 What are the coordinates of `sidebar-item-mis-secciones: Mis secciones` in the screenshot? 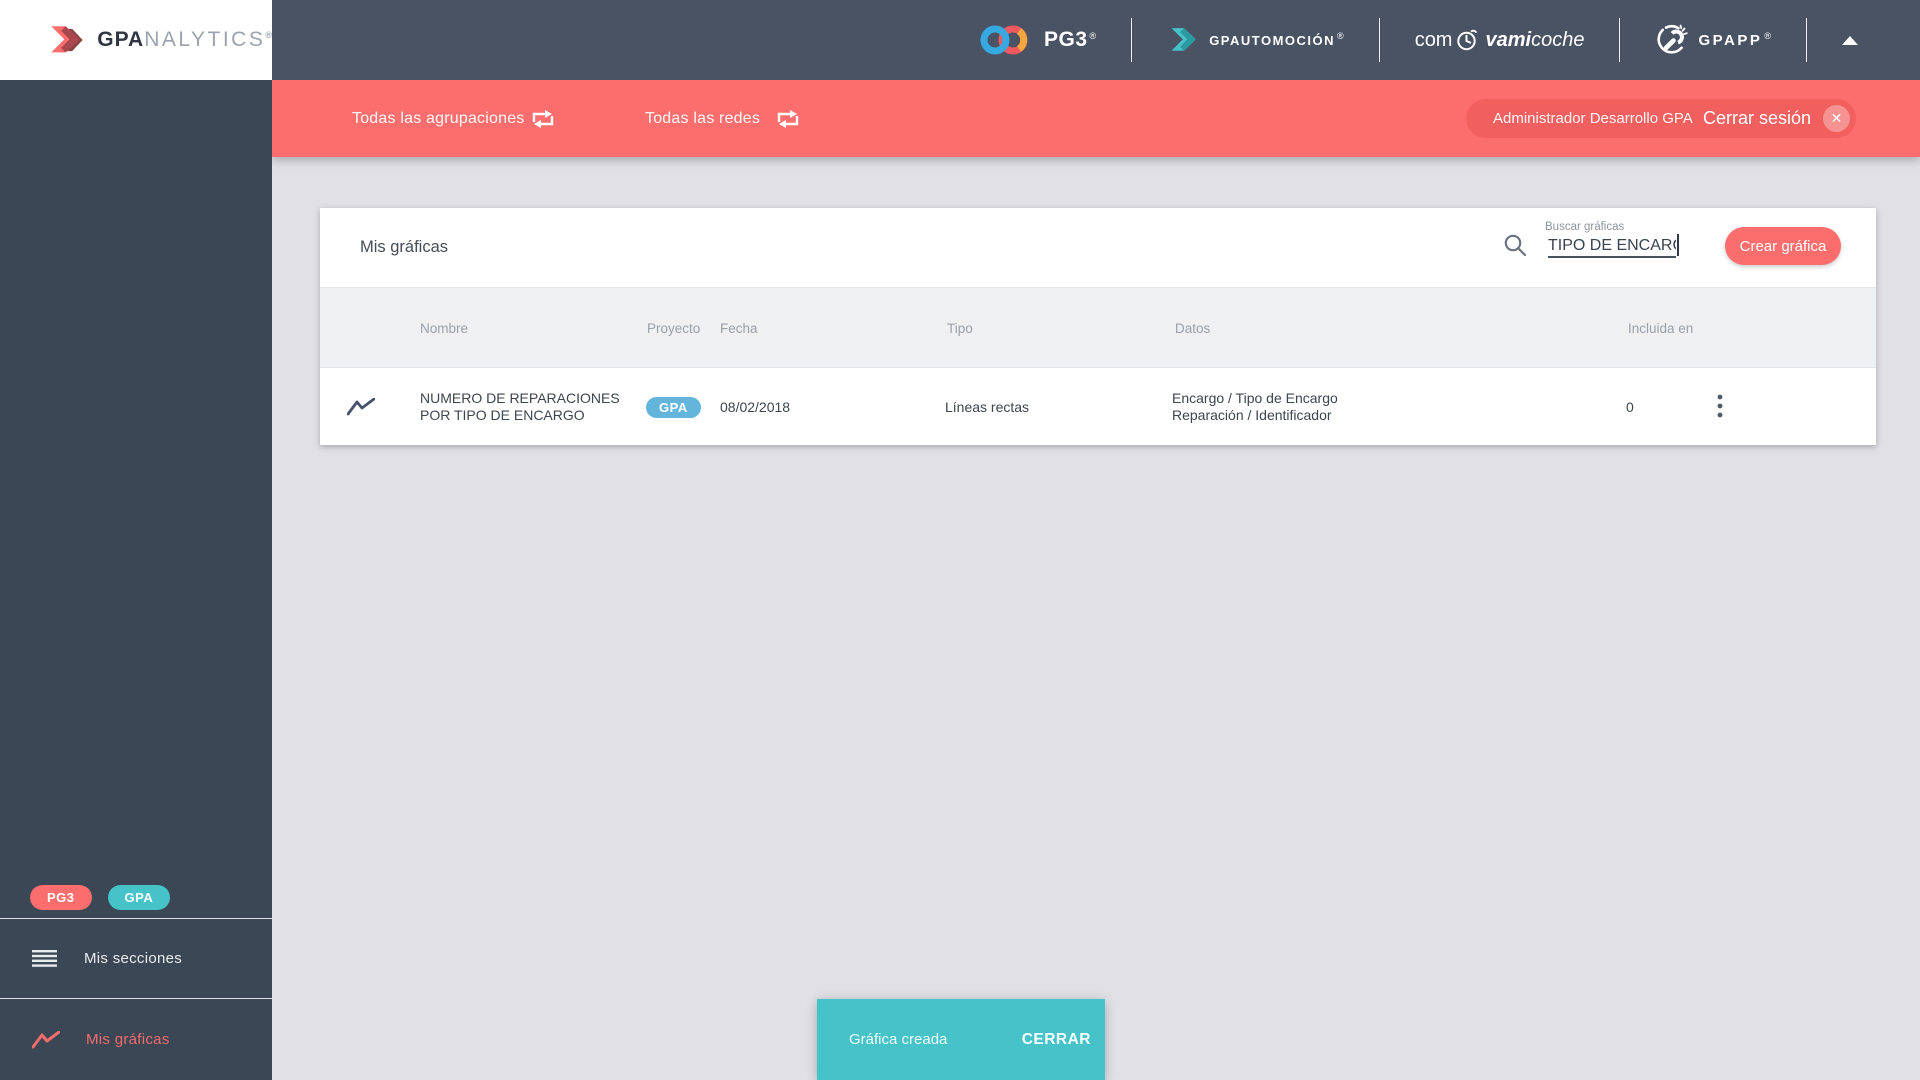 It's located at (136, 958).